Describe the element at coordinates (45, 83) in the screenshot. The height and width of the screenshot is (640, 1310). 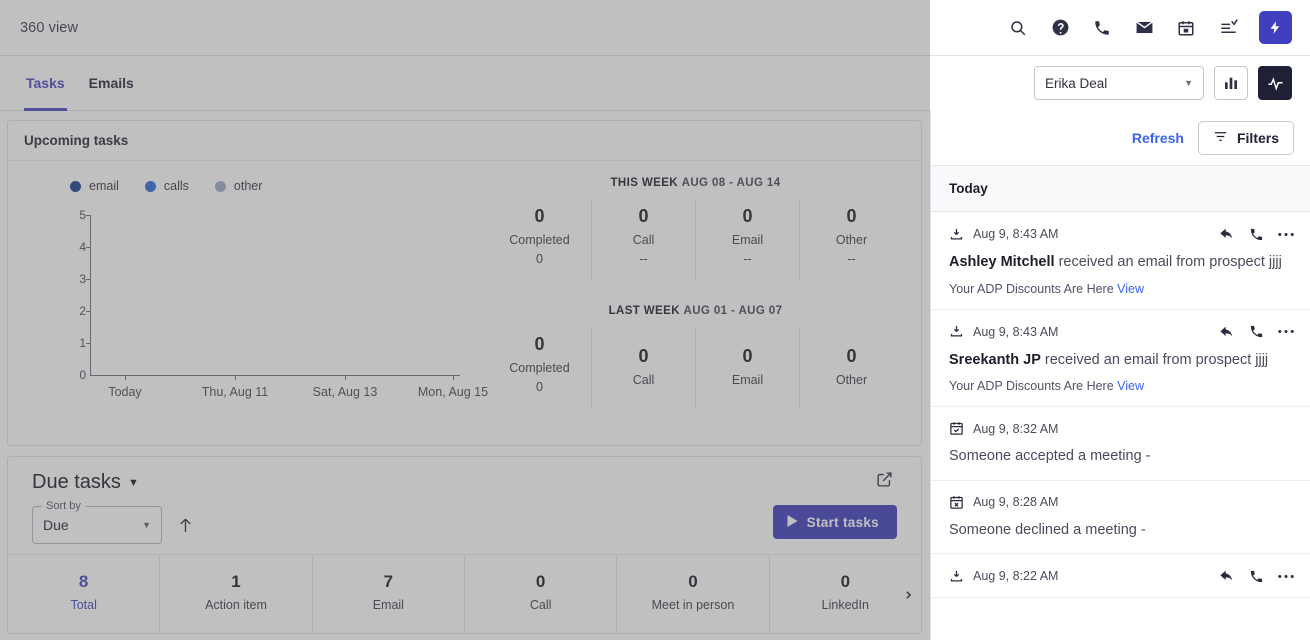
I see `tab-tasks: Tasks` at that location.